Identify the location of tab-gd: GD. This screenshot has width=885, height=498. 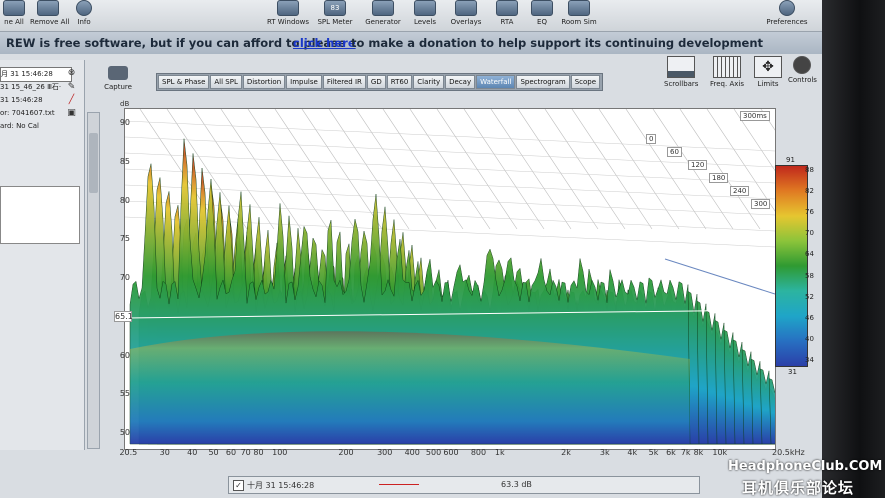
(376, 82).